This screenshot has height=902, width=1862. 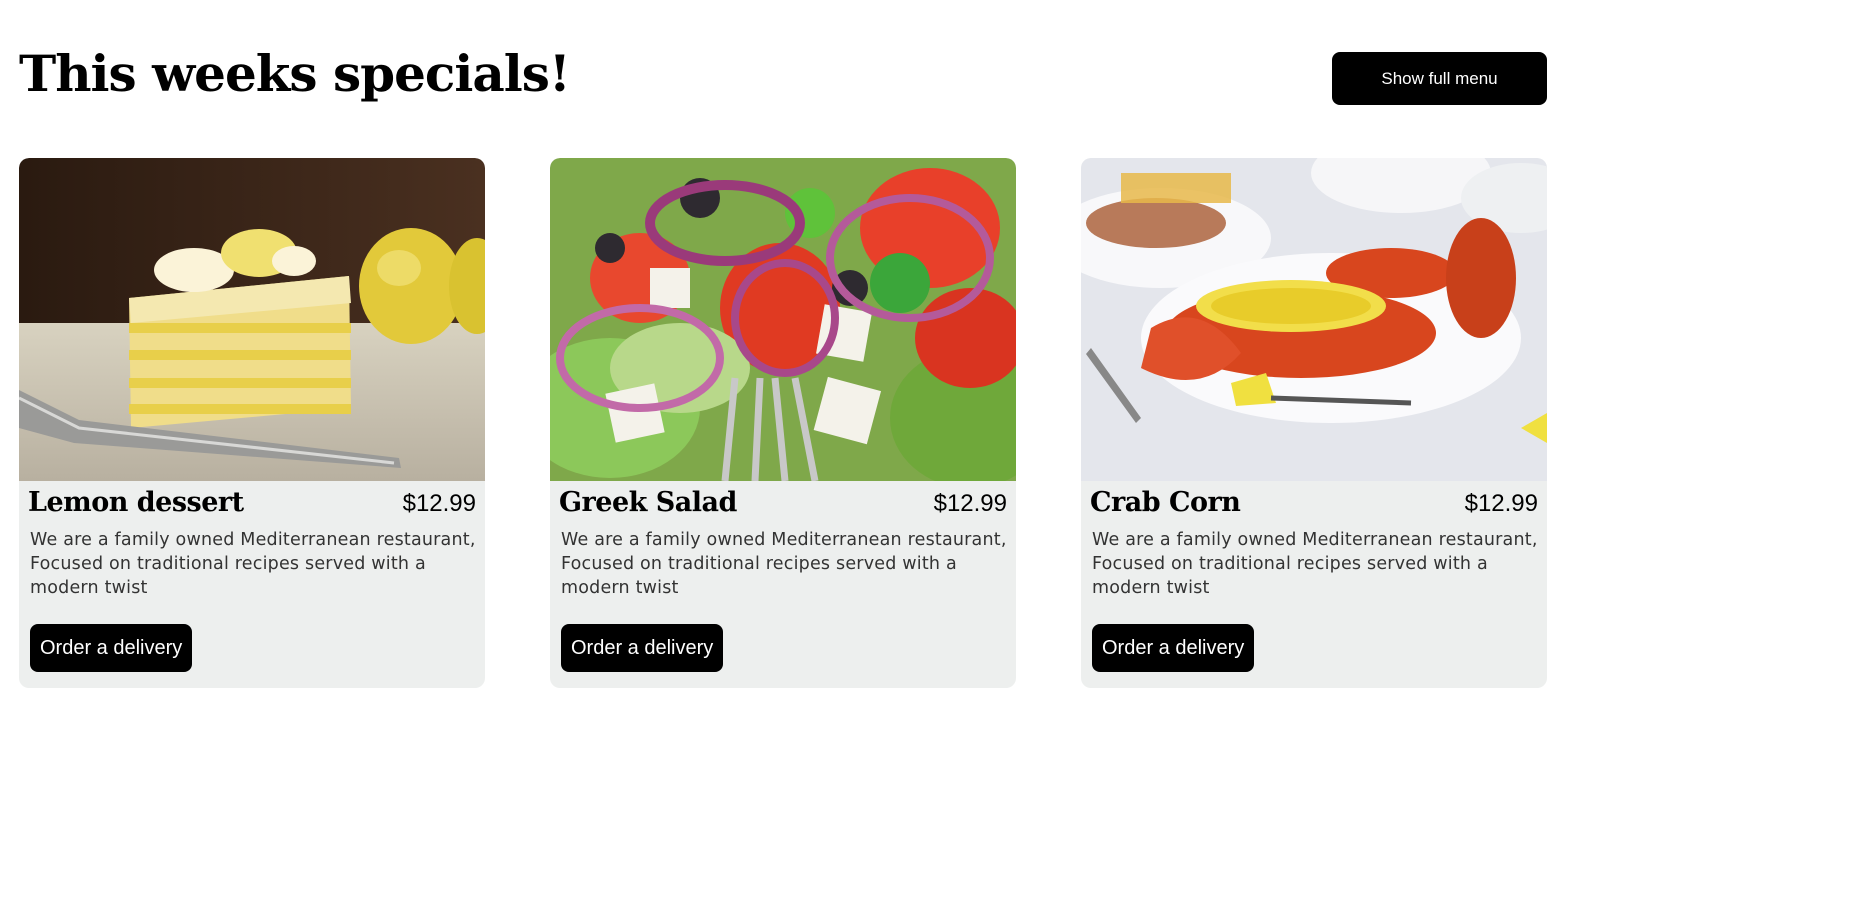 I want to click on card-header: Greek Salad $12.99, so click(x=783, y=499).